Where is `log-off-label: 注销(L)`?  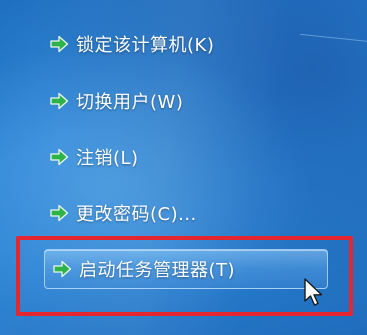 log-off-label: 注销(L) is located at coordinates (107, 158).